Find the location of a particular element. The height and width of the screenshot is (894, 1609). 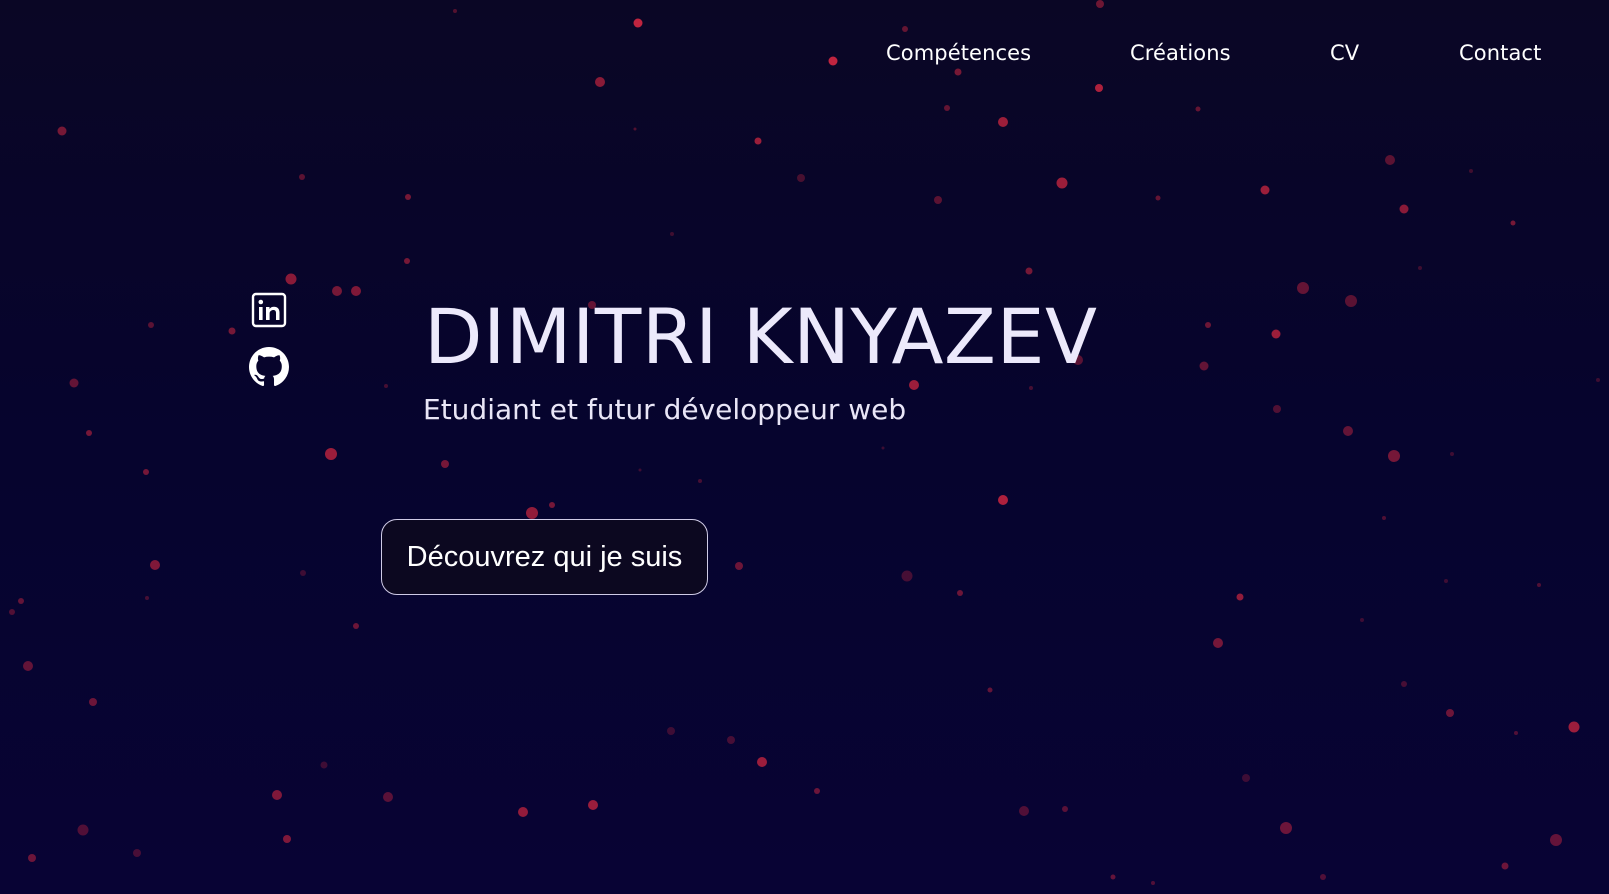

discover-button: Découvrez qui je suis is located at coordinates (544, 557).